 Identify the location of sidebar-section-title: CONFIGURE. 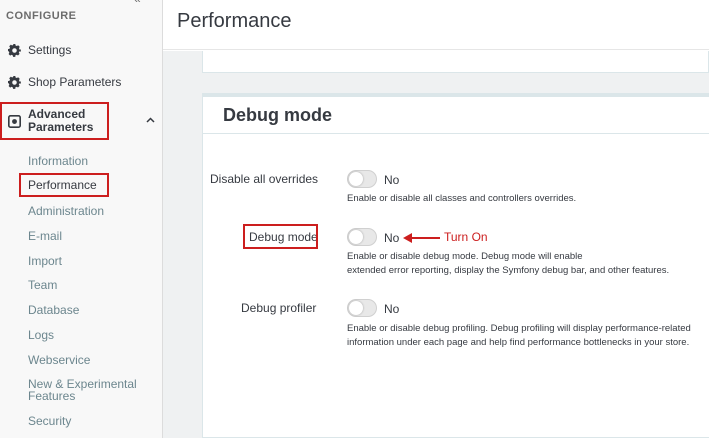
(41, 16).